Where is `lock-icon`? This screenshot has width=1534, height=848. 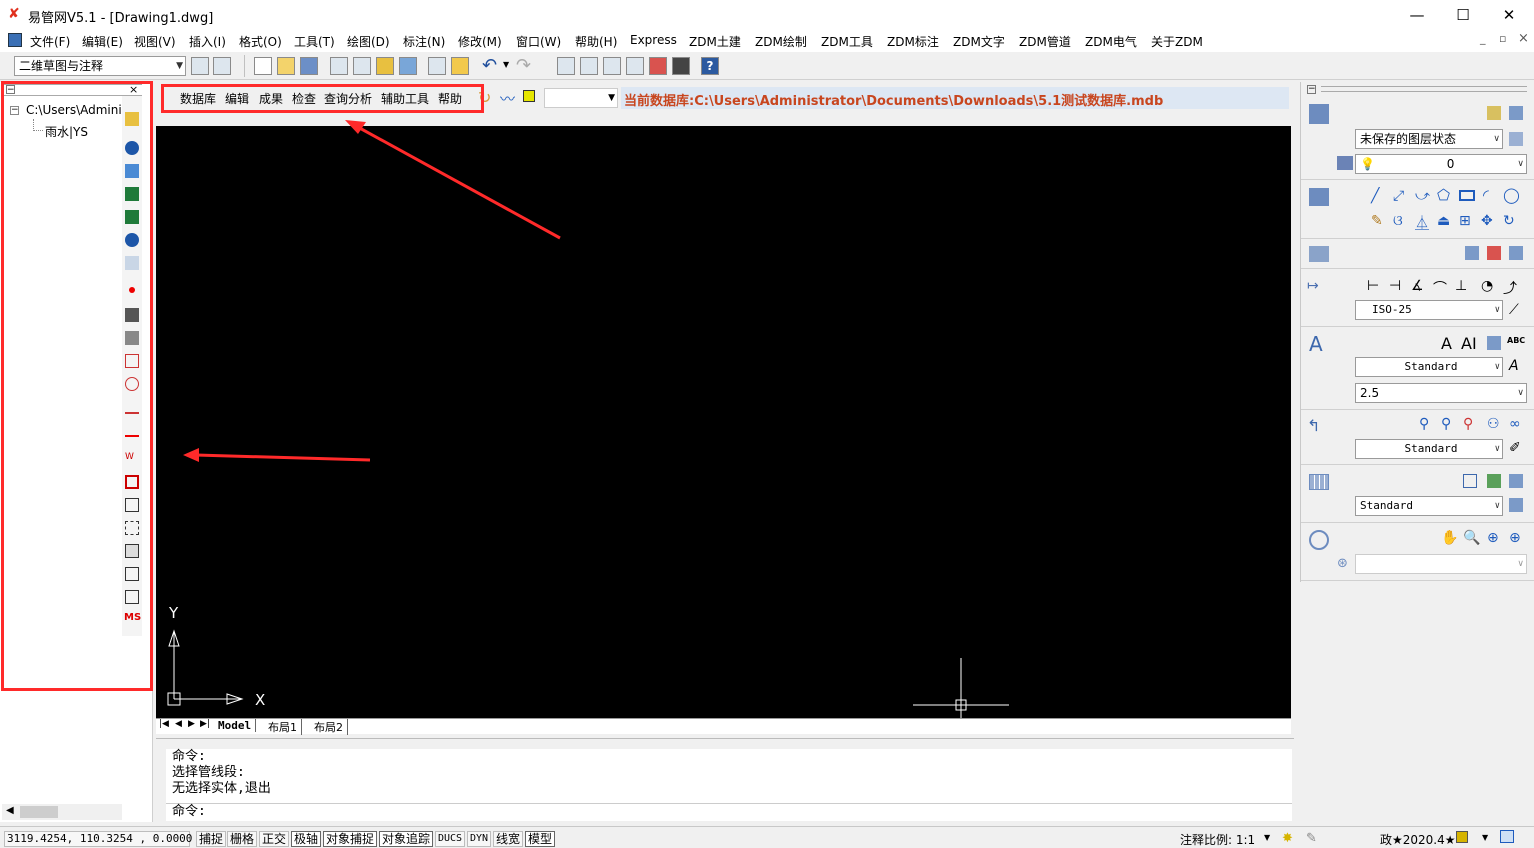
lock-icon is located at coordinates (1462, 837).